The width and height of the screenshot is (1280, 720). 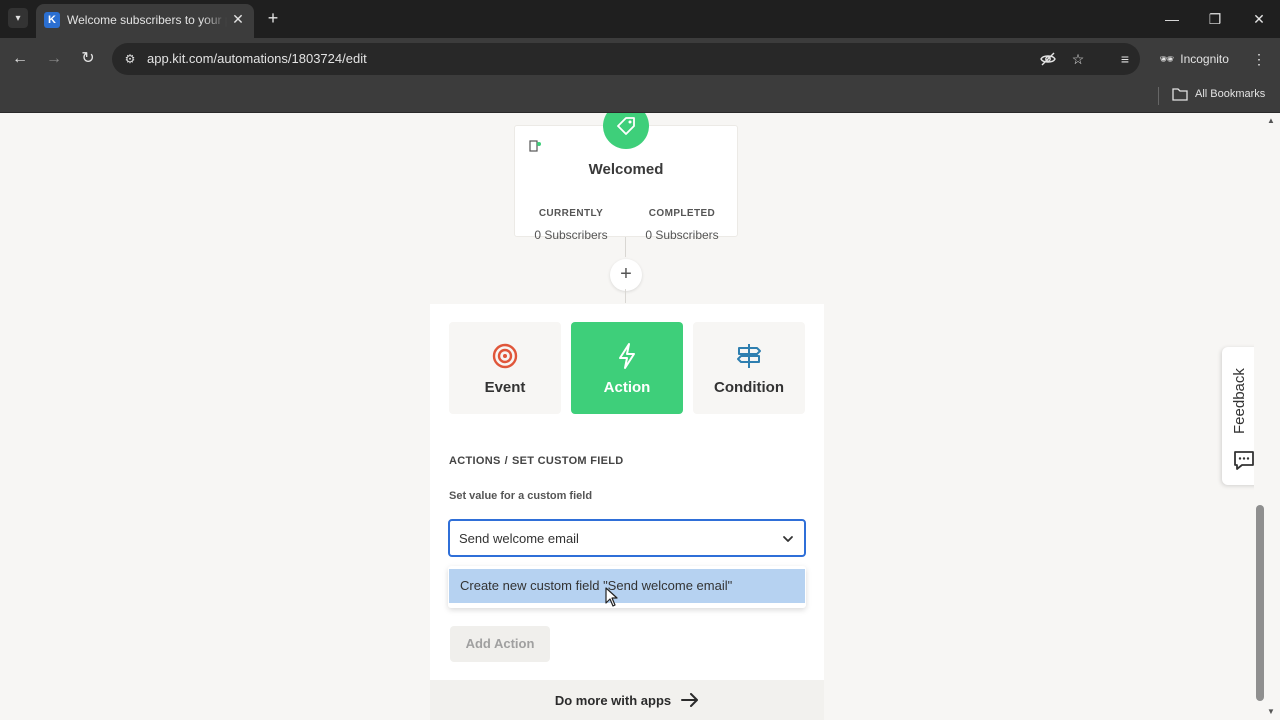 I want to click on tab-close-icon: ✕, so click(x=238, y=19).